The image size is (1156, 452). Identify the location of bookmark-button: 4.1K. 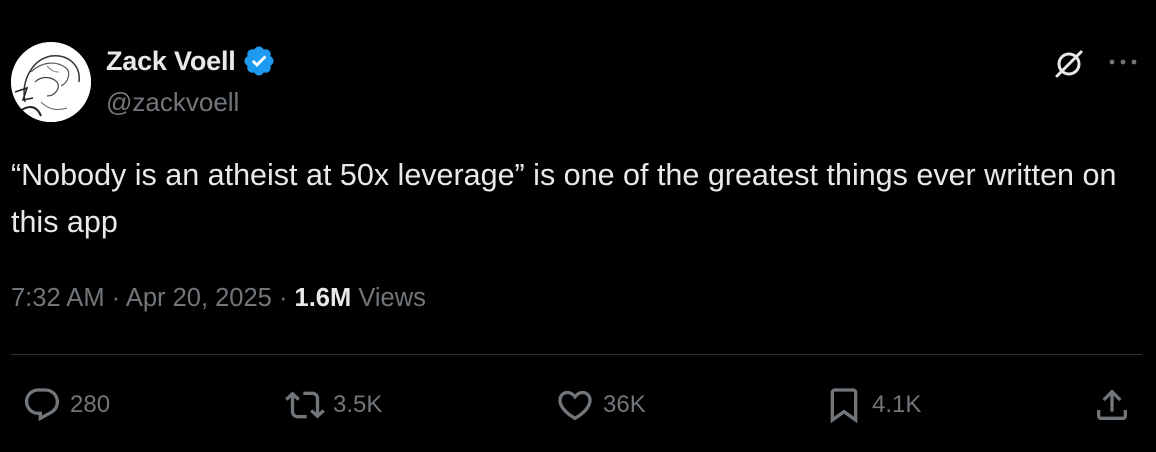
(872, 405).